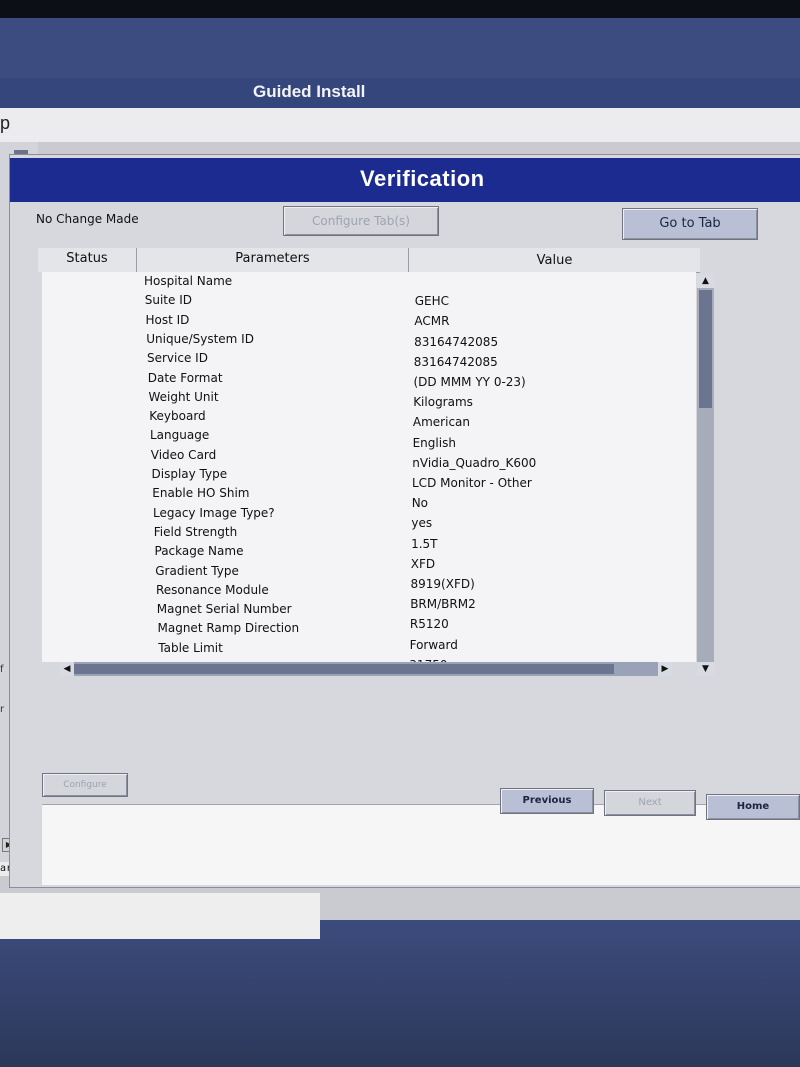 The image size is (800, 1067). What do you see at coordinates (369, 478) in the screenshot?
I see `table-row: Display Type LCD Monitor - Other` at bounding box center [369, 478].